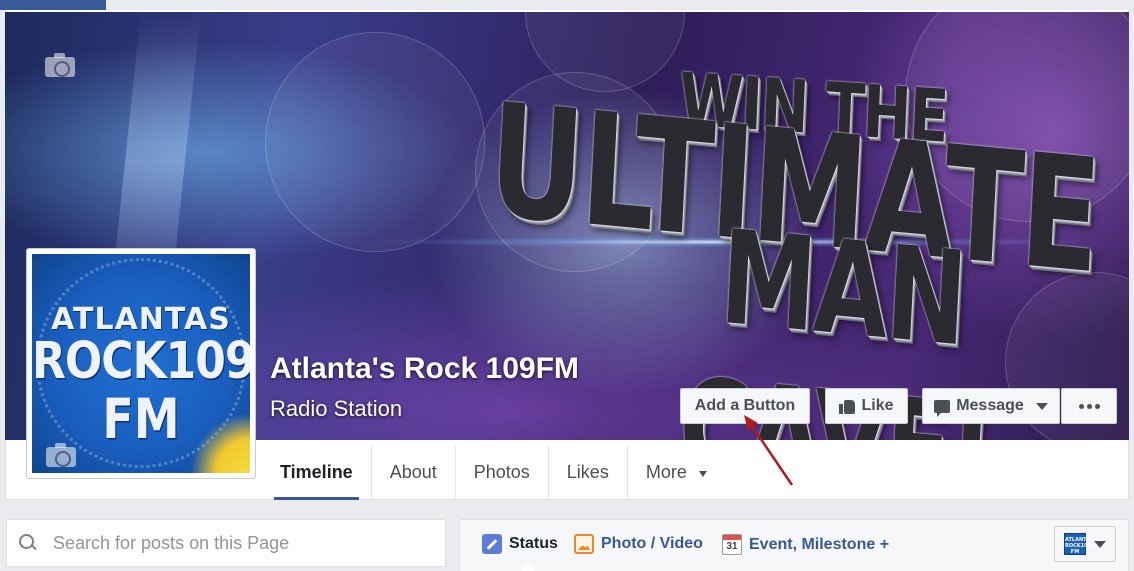 Image resolution: width=1134 pixels, height=571 pixels. Describe the element at coordinates (732, 544) in the screenshot. I see `calendar-icon: 31` at that location.